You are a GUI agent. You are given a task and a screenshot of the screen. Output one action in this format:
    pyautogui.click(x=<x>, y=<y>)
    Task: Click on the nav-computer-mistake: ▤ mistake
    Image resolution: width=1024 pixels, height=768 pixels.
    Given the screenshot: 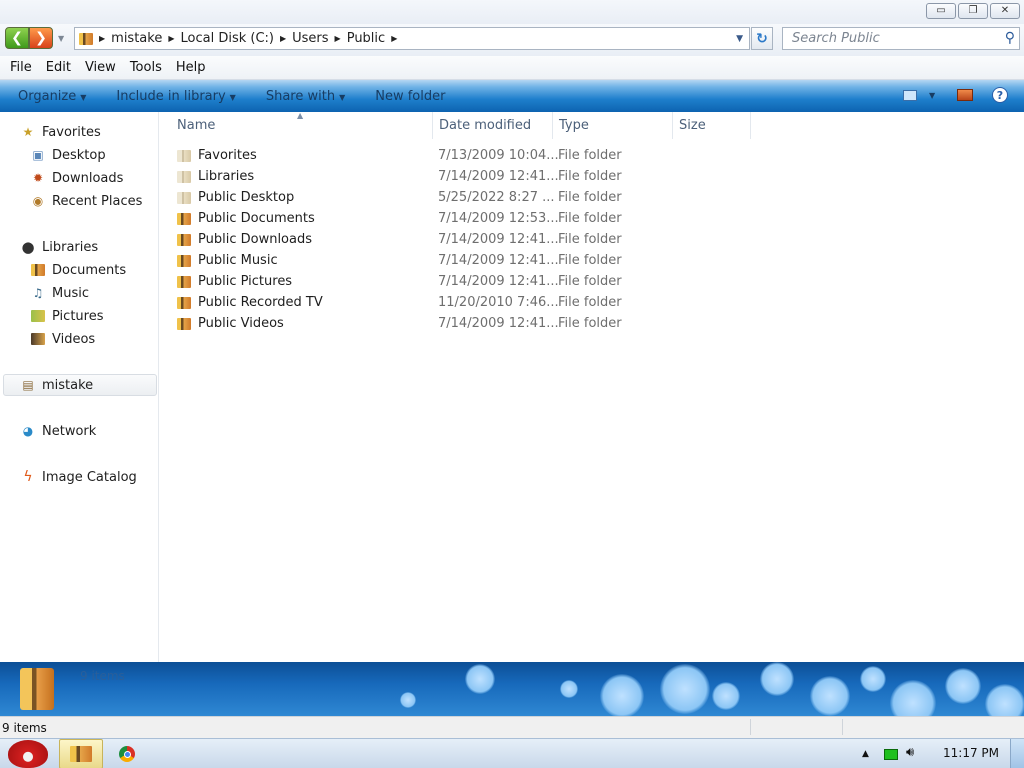 What is the action you would take?
    pyautogui.click(x=56, y=385)
    